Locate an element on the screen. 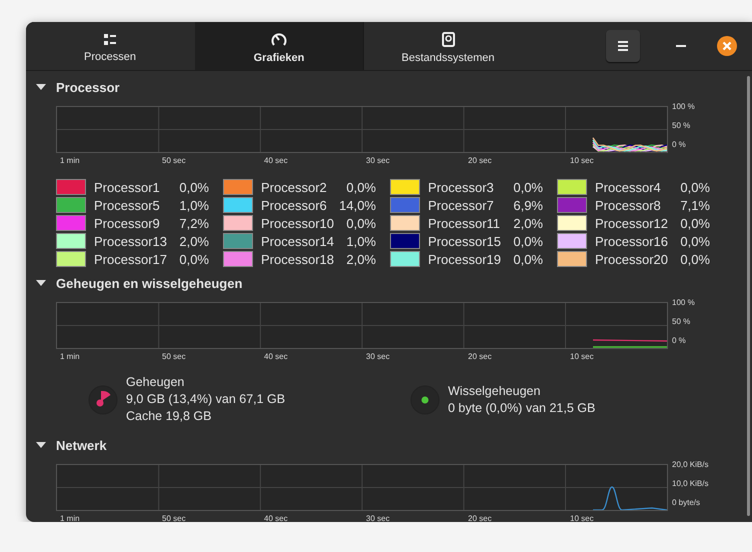 The height and width of the screenshot is (552, 752). close-icon is located at coordinates (727, 46).